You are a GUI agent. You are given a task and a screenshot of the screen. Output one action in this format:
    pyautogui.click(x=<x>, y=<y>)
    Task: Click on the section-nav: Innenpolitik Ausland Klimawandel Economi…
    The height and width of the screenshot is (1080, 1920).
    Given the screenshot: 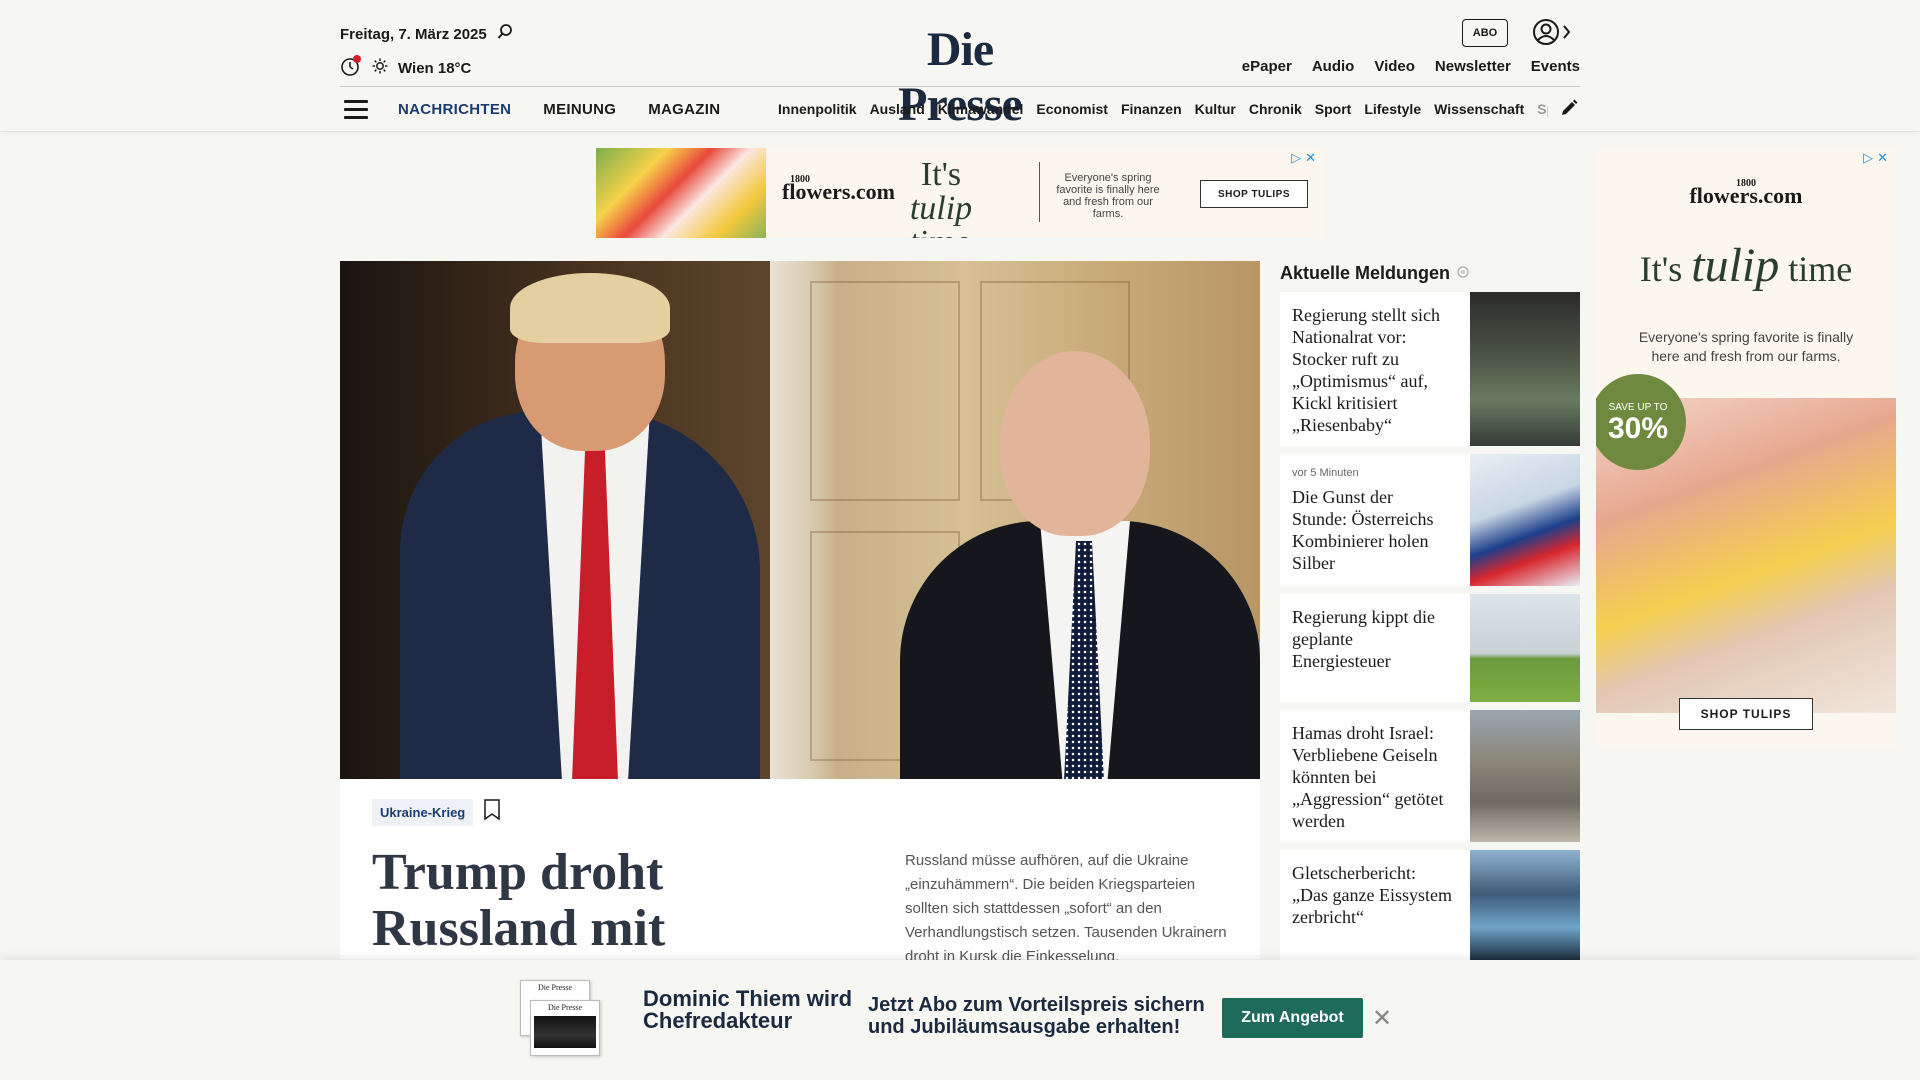 What is the action you would take?
    pyautogui.click(x=1163, y=109)
    